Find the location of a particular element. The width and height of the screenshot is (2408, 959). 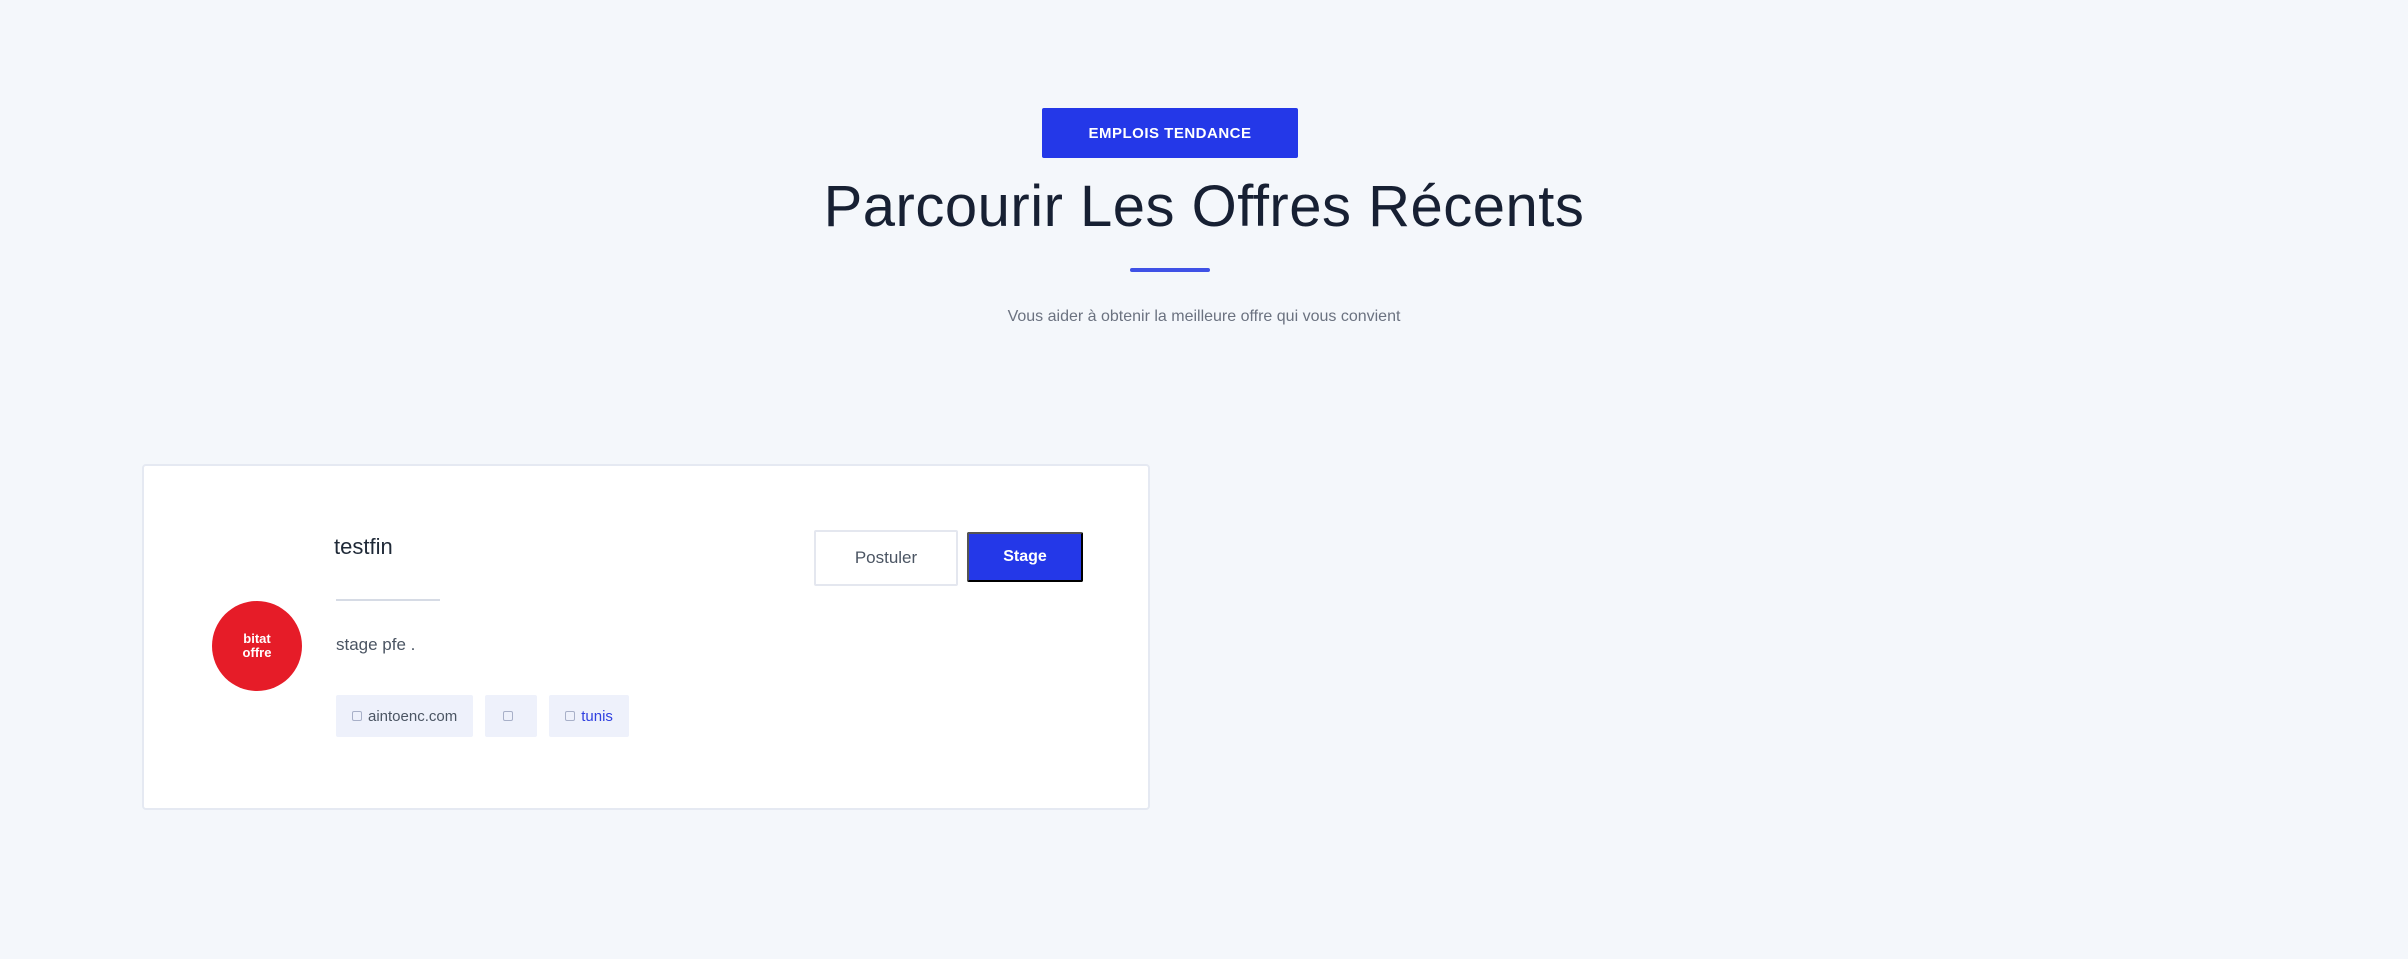

job-type-button: Stage is located at coordinates (1025, 557).